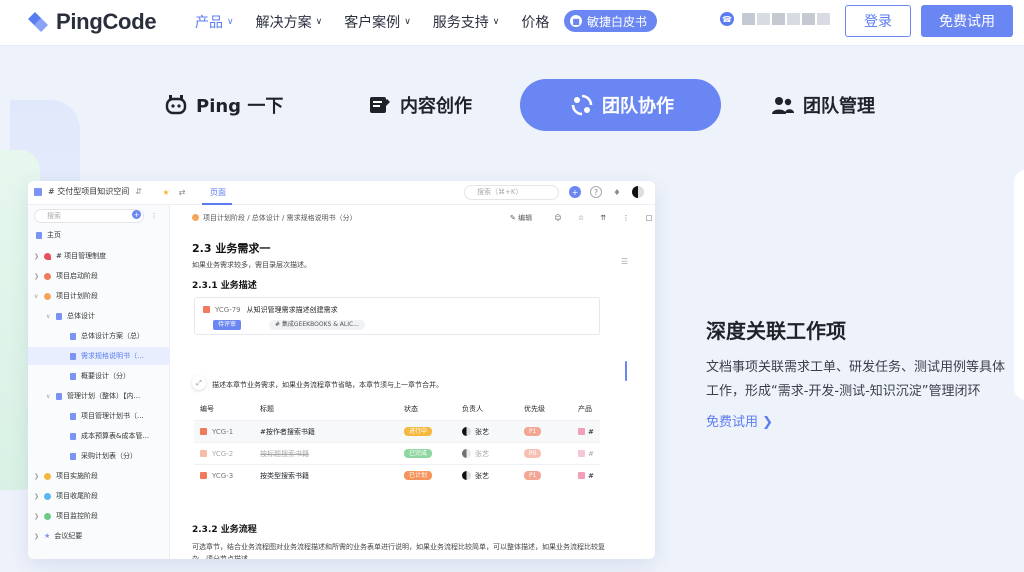  Describe the element at coordinates (582, 105) in the screenshot. I see `sync-collab-icon` at that location.